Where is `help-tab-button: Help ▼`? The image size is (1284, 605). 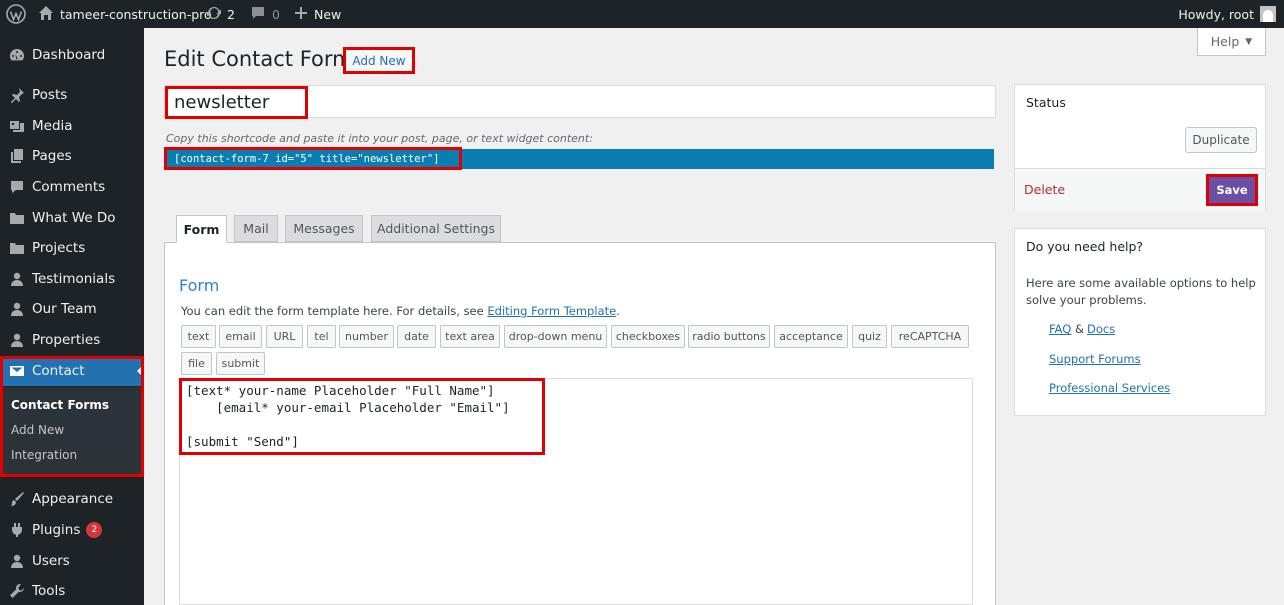
help-tab-button: Help ▼ is located at coordinates (1231, 42).